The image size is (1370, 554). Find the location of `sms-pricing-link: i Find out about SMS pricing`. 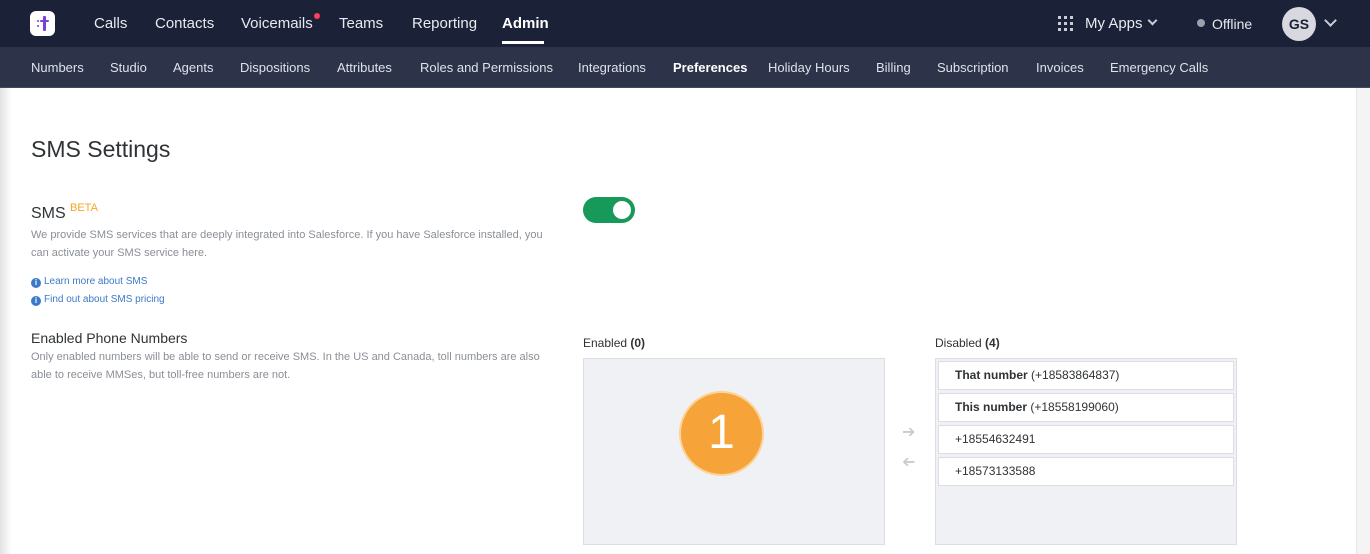

sms-pricing-link: i Find out about SMS pricing is located at coordinates (98, 300).